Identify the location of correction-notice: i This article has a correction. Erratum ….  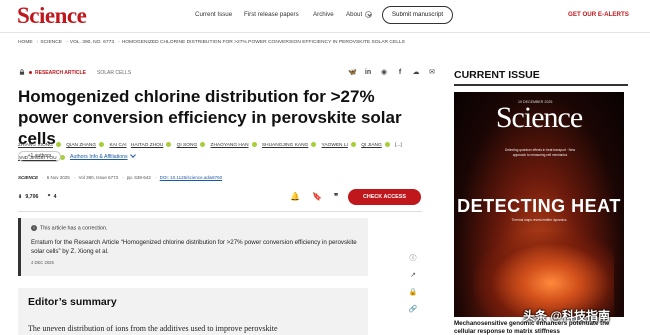
(193, 247).